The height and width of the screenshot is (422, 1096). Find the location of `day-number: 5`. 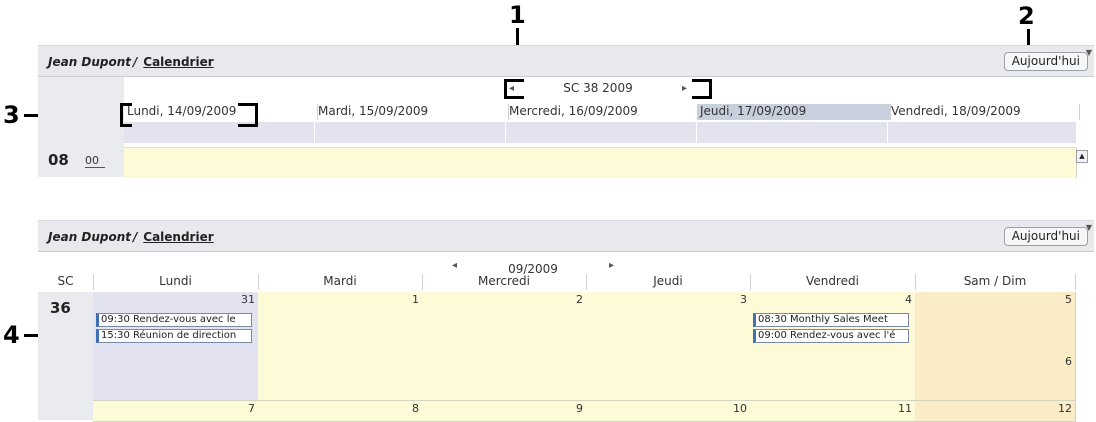

day-number: 5 is located at coordinates (1068, 299).